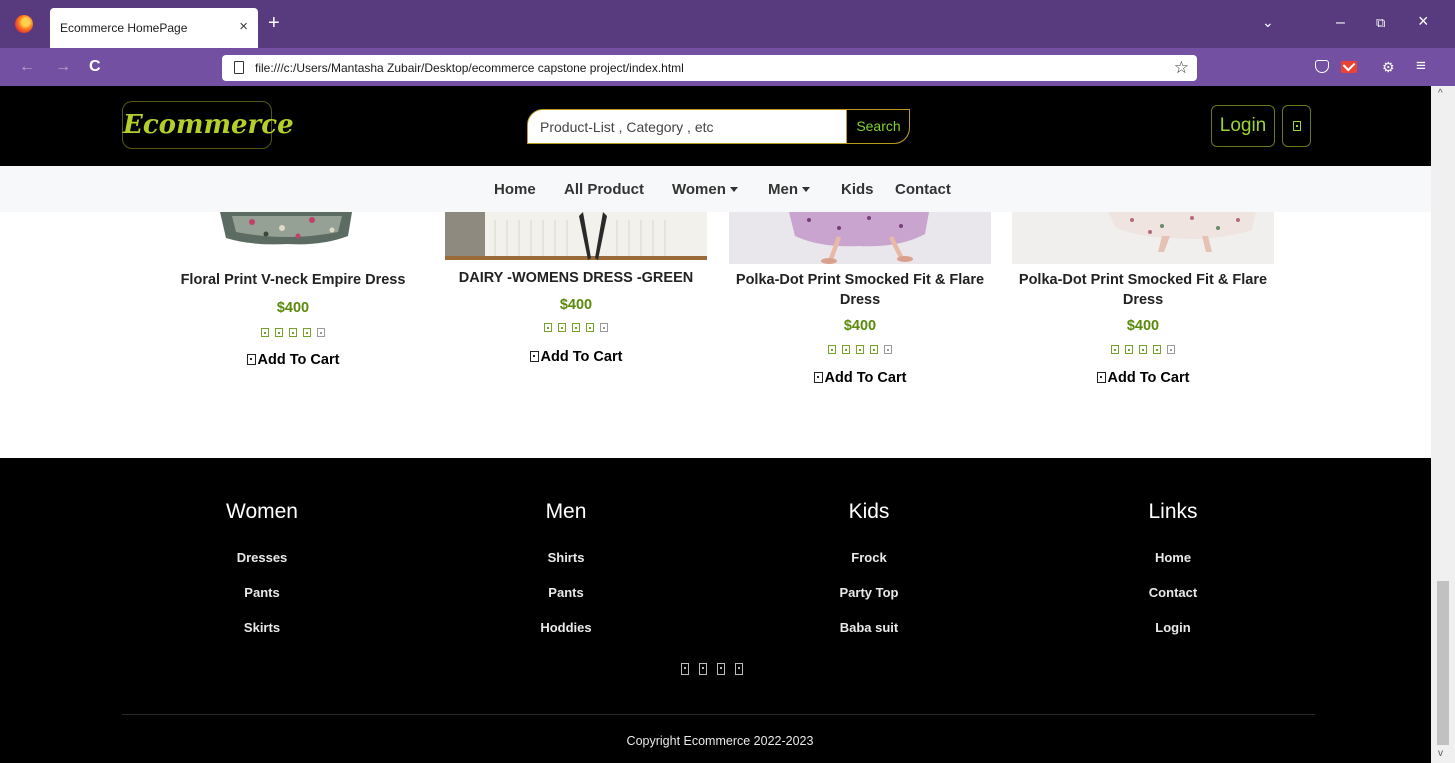  What do you see at coordinates (566, 557) in the screenshot?
I see `footer-link: Shirts` at bounding box center [566, 557].